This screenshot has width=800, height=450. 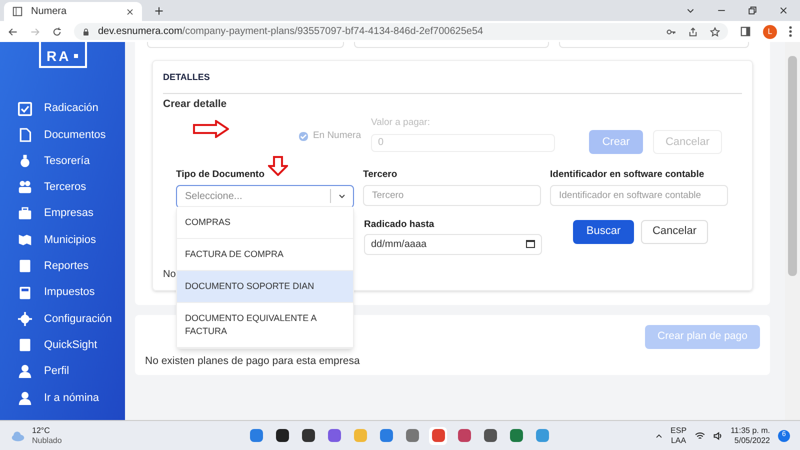 I want to click on dropdown-option: COMPRAS, so click(x=265, y=223).